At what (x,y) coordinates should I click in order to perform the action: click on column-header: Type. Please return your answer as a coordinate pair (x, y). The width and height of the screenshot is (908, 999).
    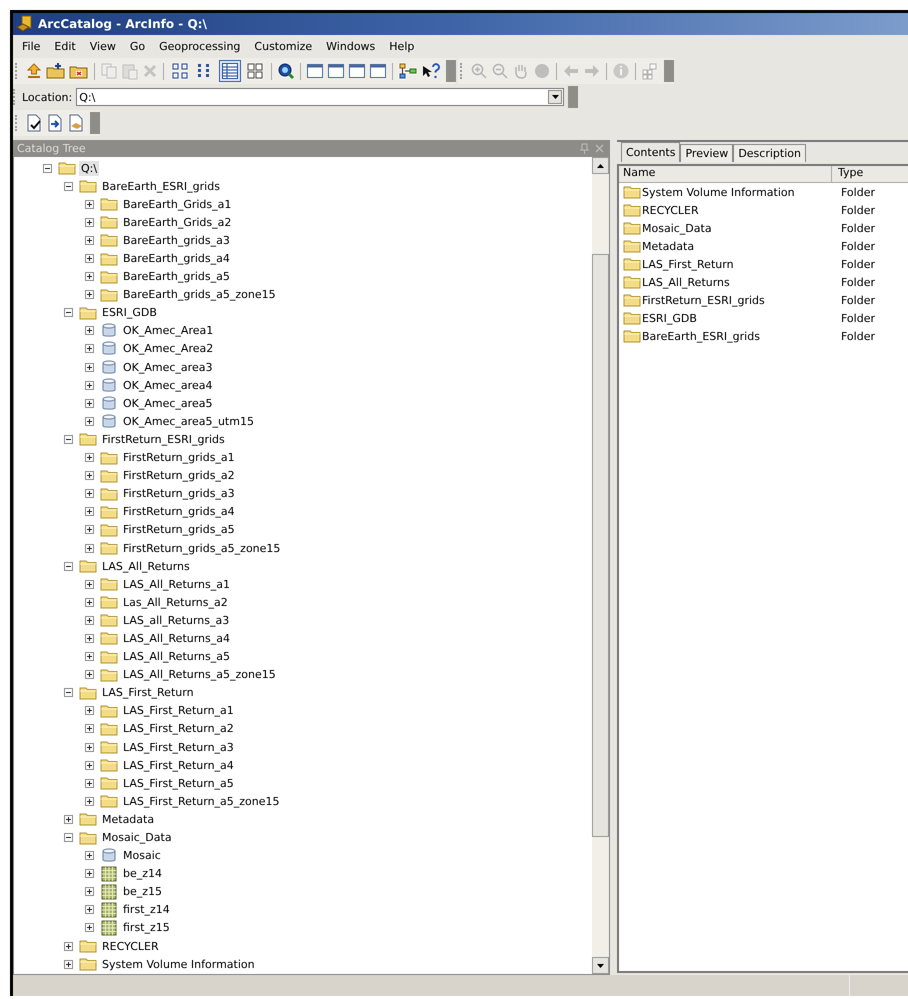
    Looking at the image, I should click on (848, 174).